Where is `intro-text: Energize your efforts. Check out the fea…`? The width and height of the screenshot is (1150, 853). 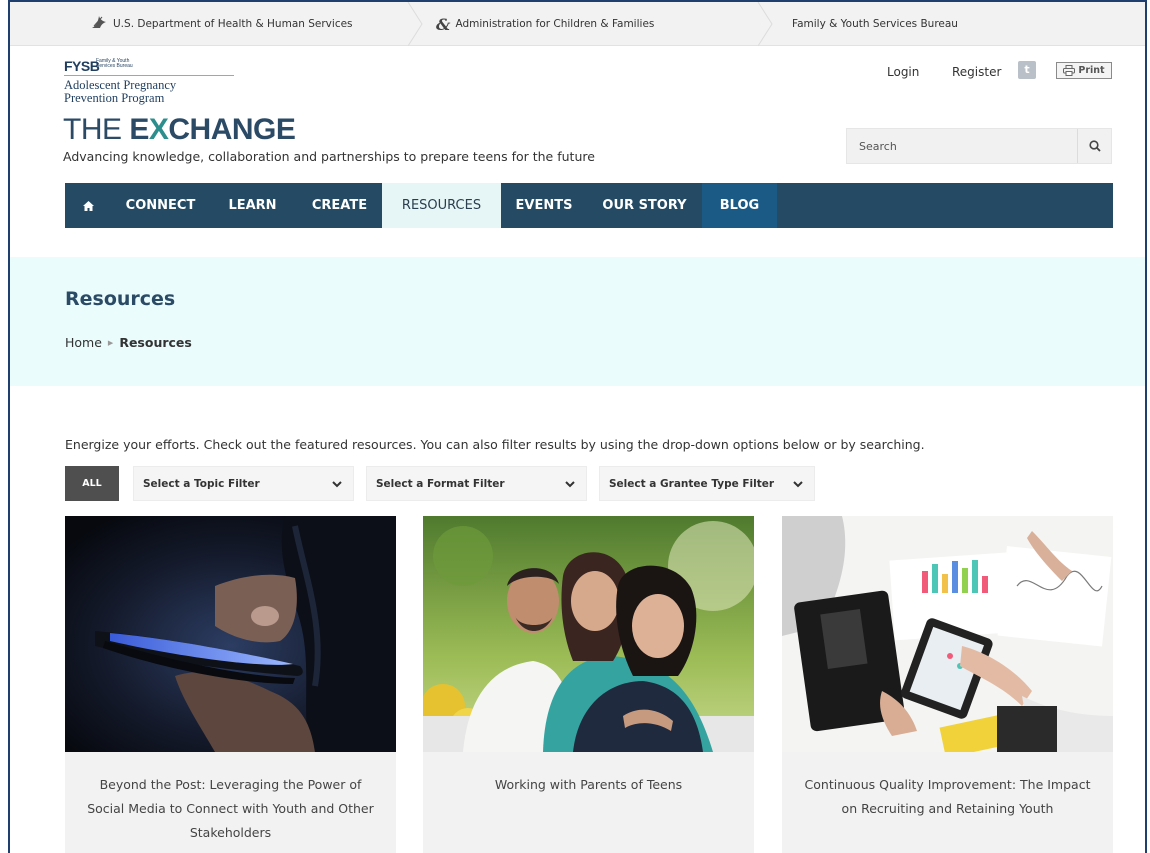 intro-text: Energize your efforts. Check out the fea… is located at coordinates (495, 444).